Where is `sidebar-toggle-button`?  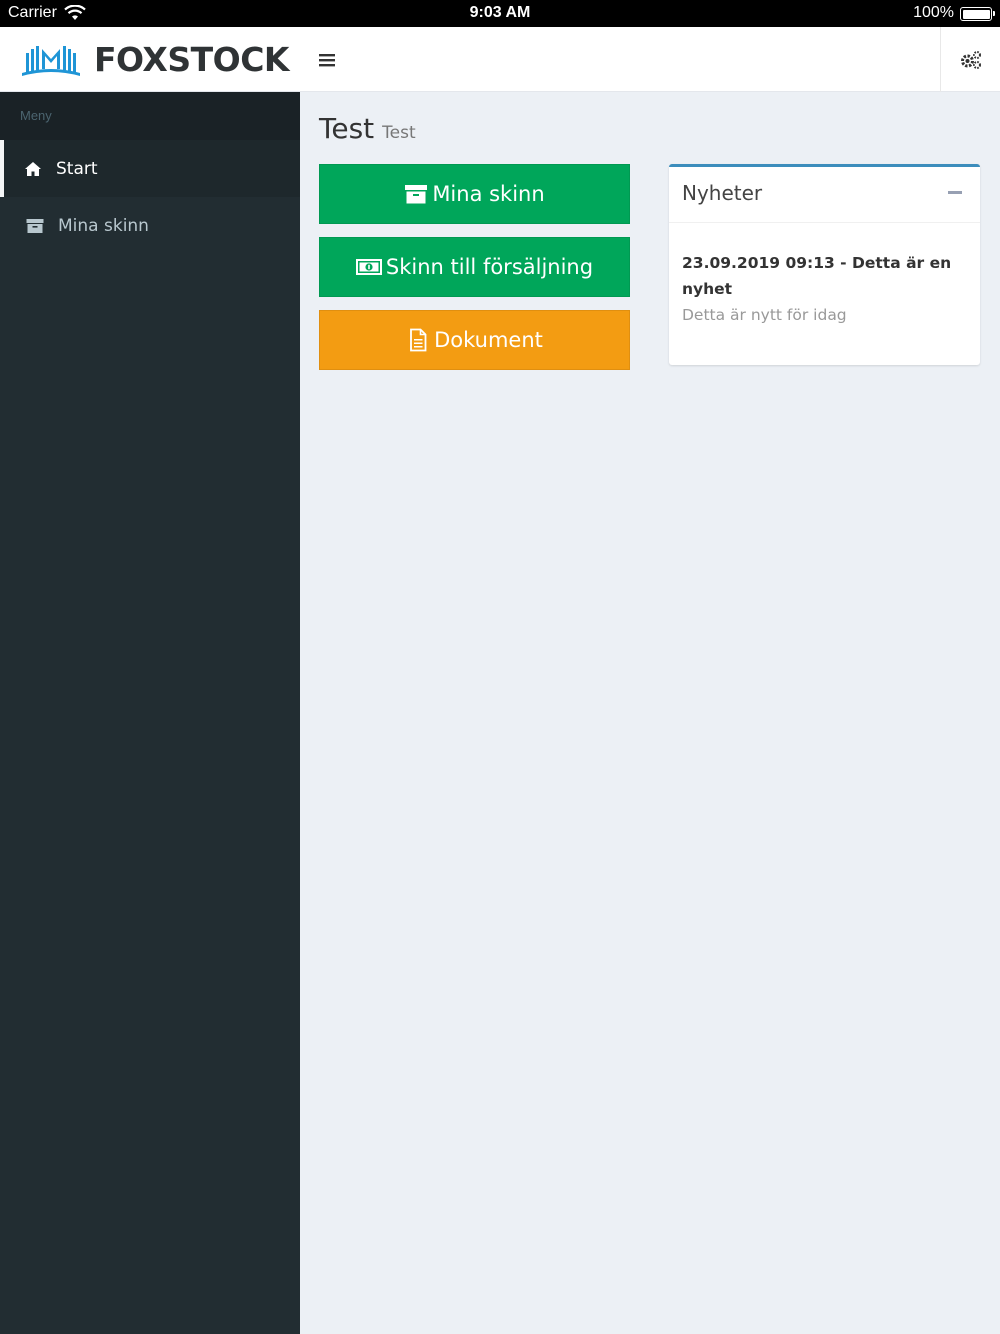 sidebar-toggle-button is located at coordinates (327, 60).